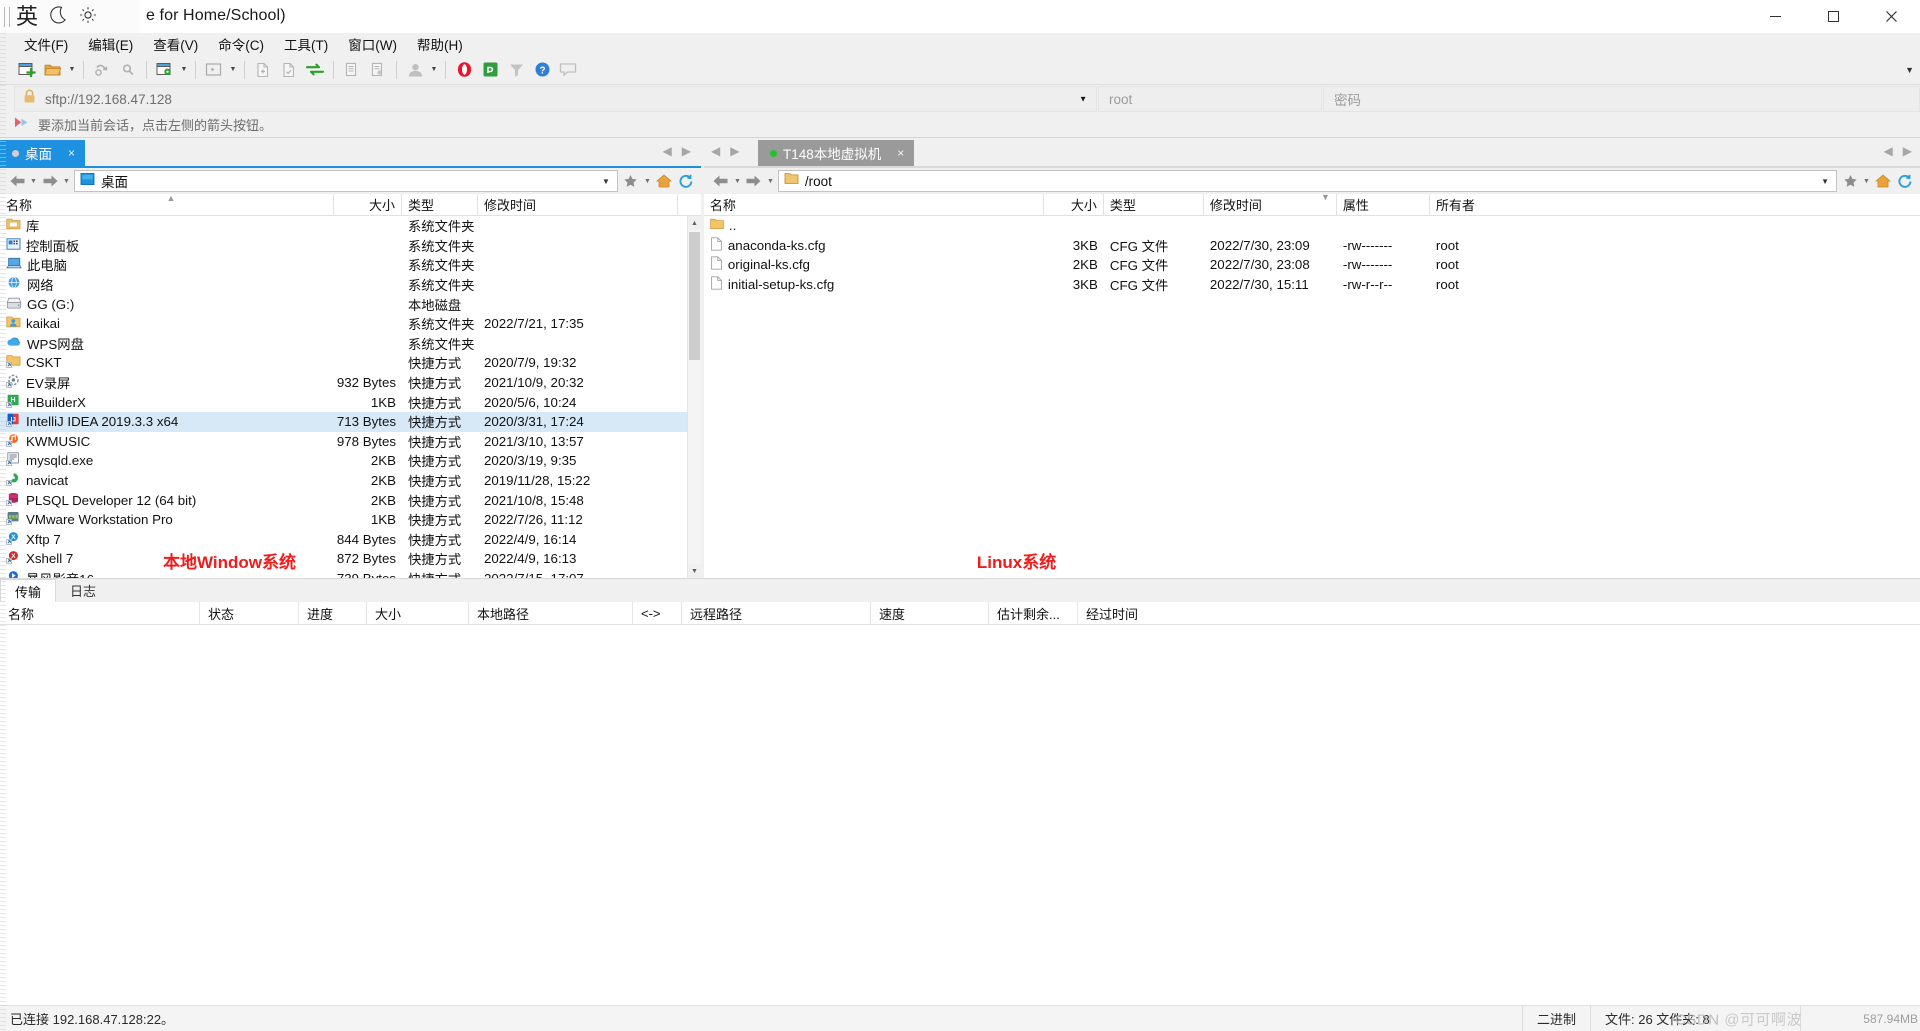 The image size is (1920, 1031). I want to click on xcolumn-remote-path: 远程路径, so click(776, 613).